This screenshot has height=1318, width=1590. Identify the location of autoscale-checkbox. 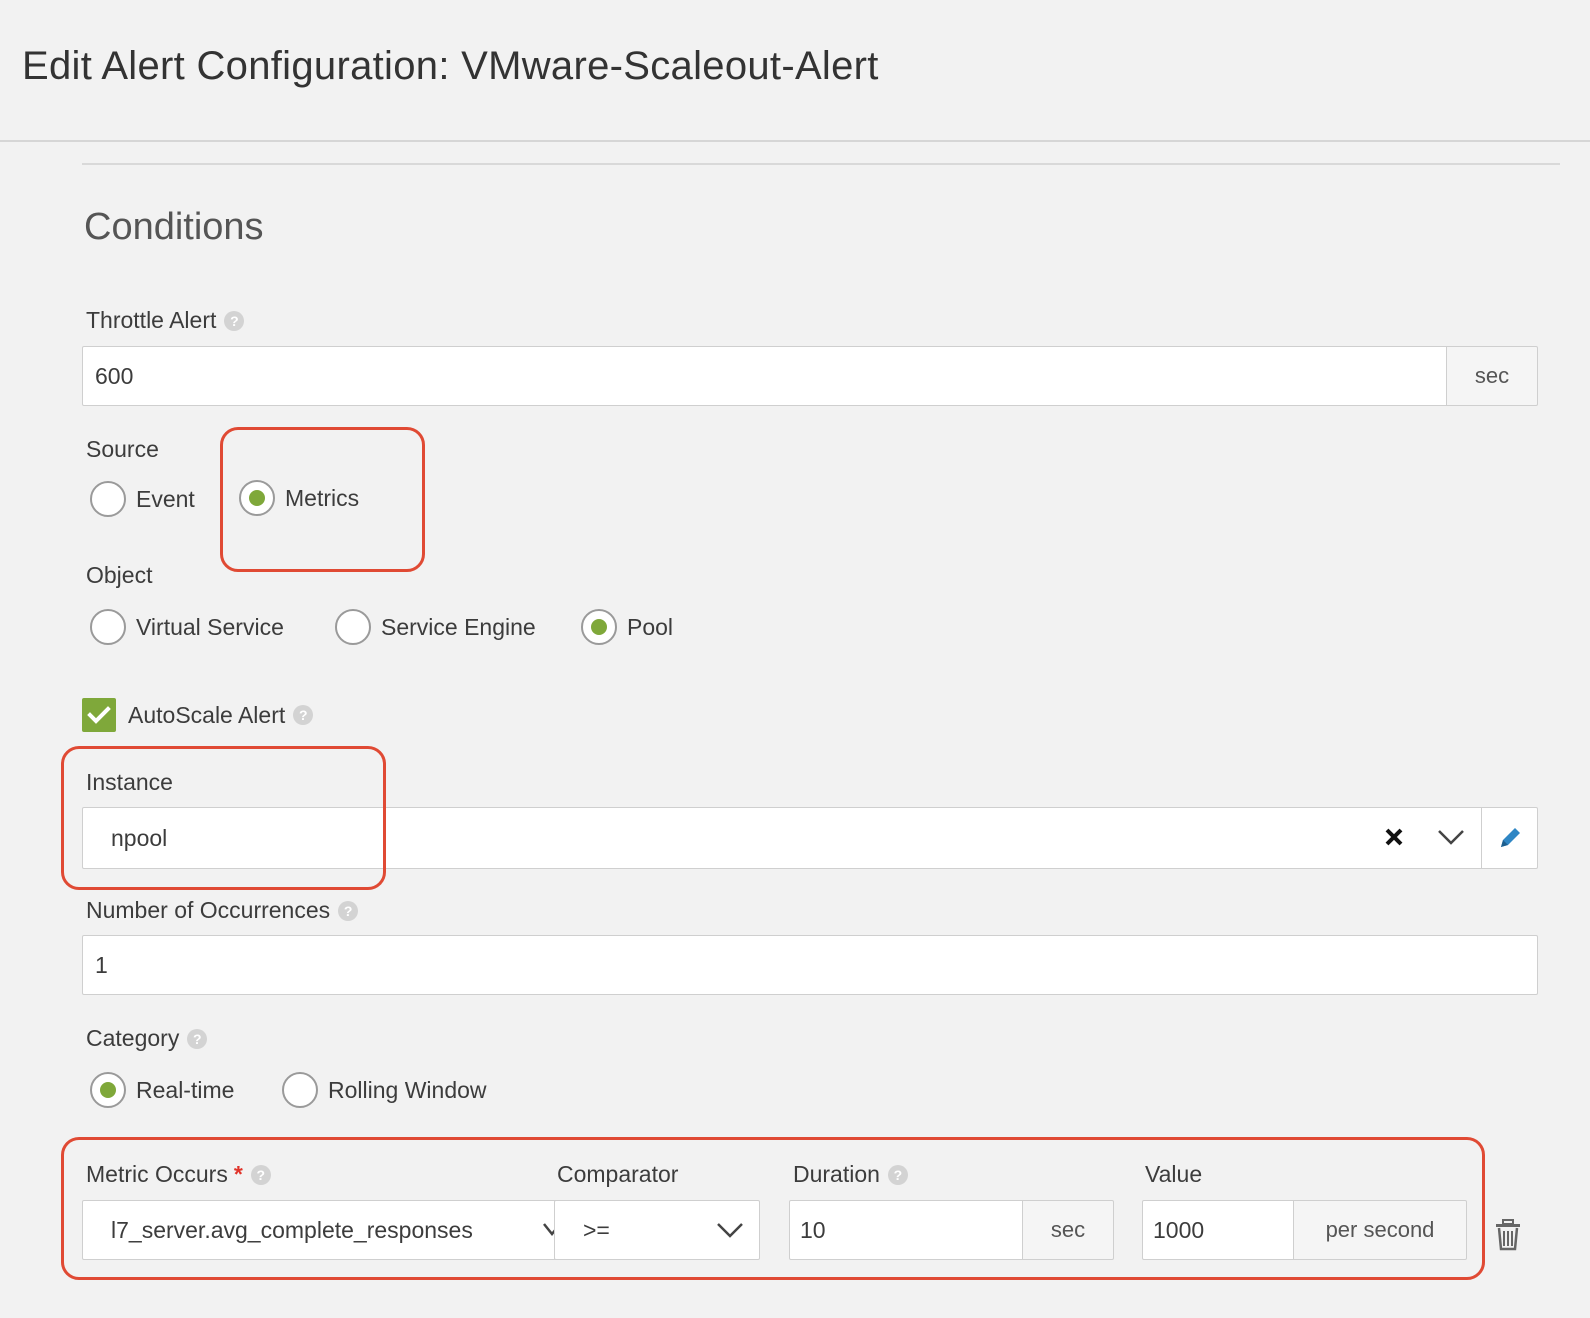
(99, 715).